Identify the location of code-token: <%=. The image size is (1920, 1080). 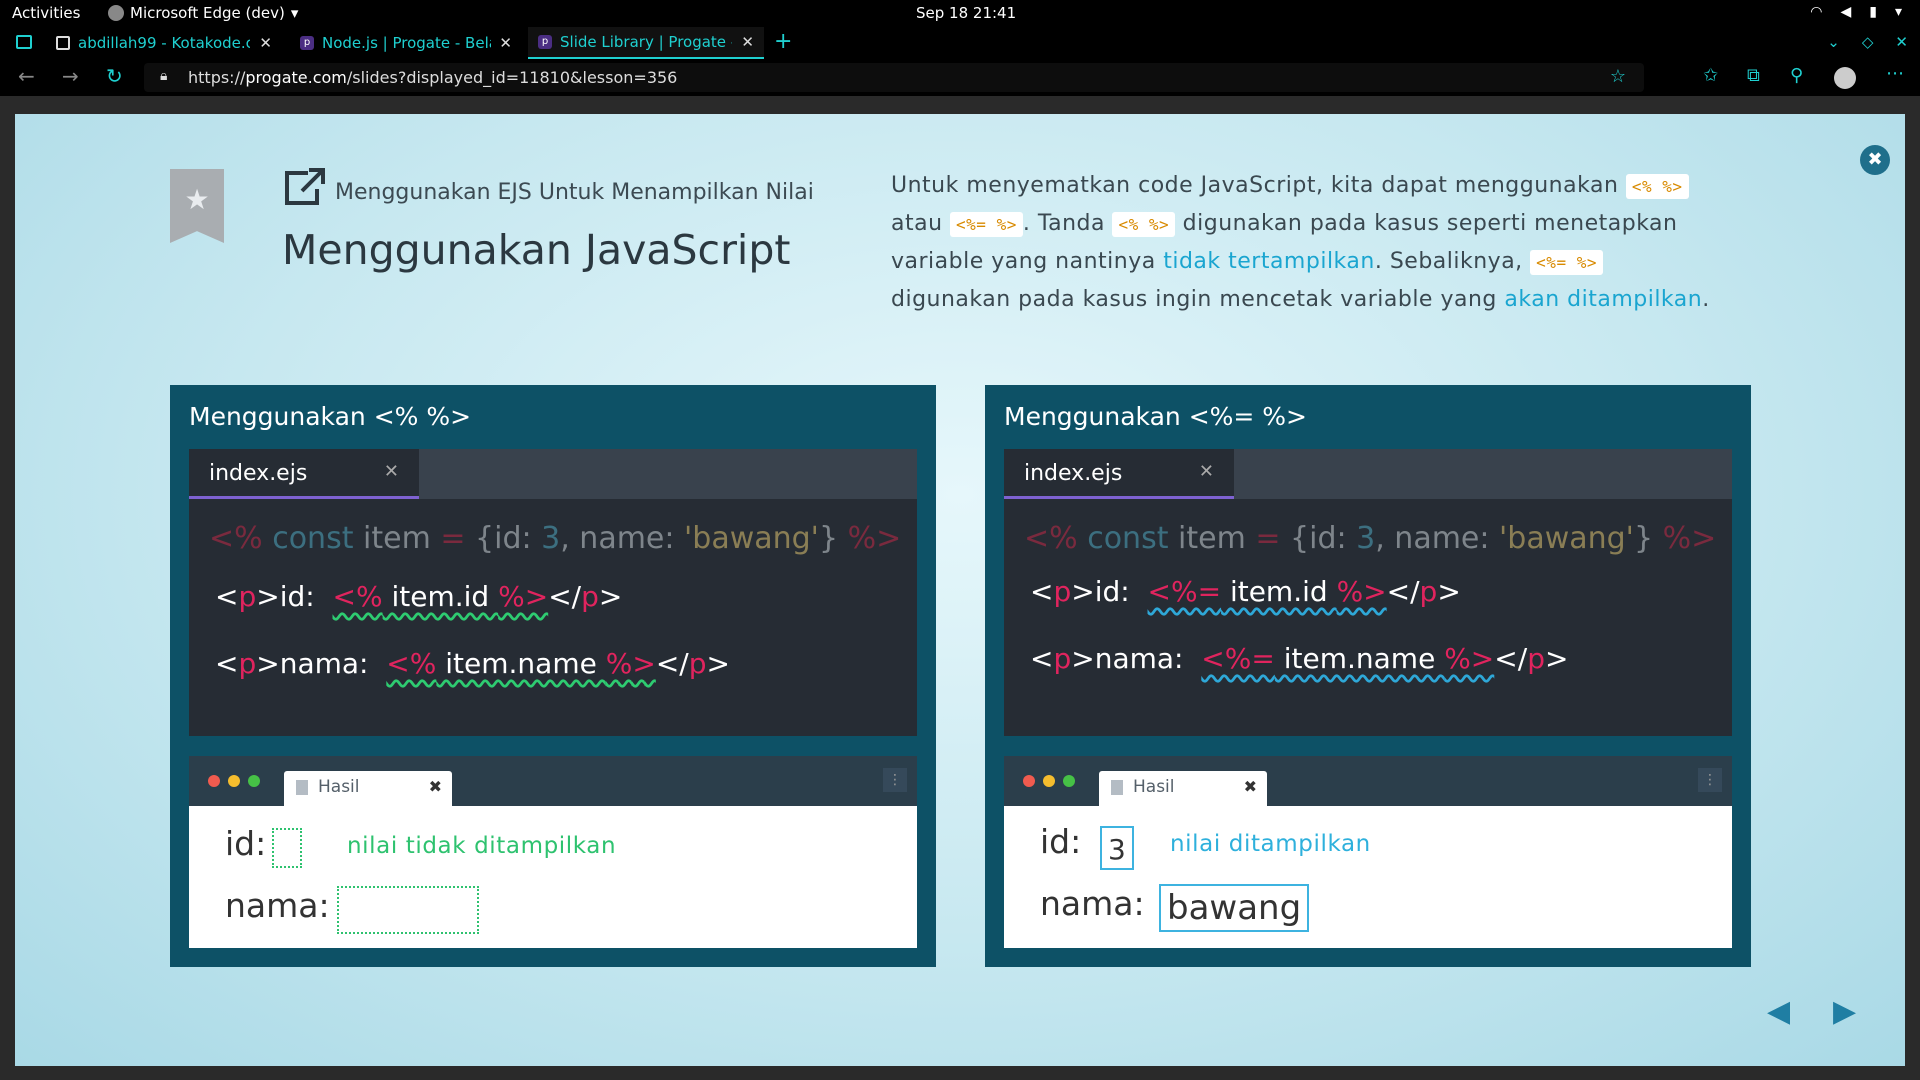
(1238, 658).